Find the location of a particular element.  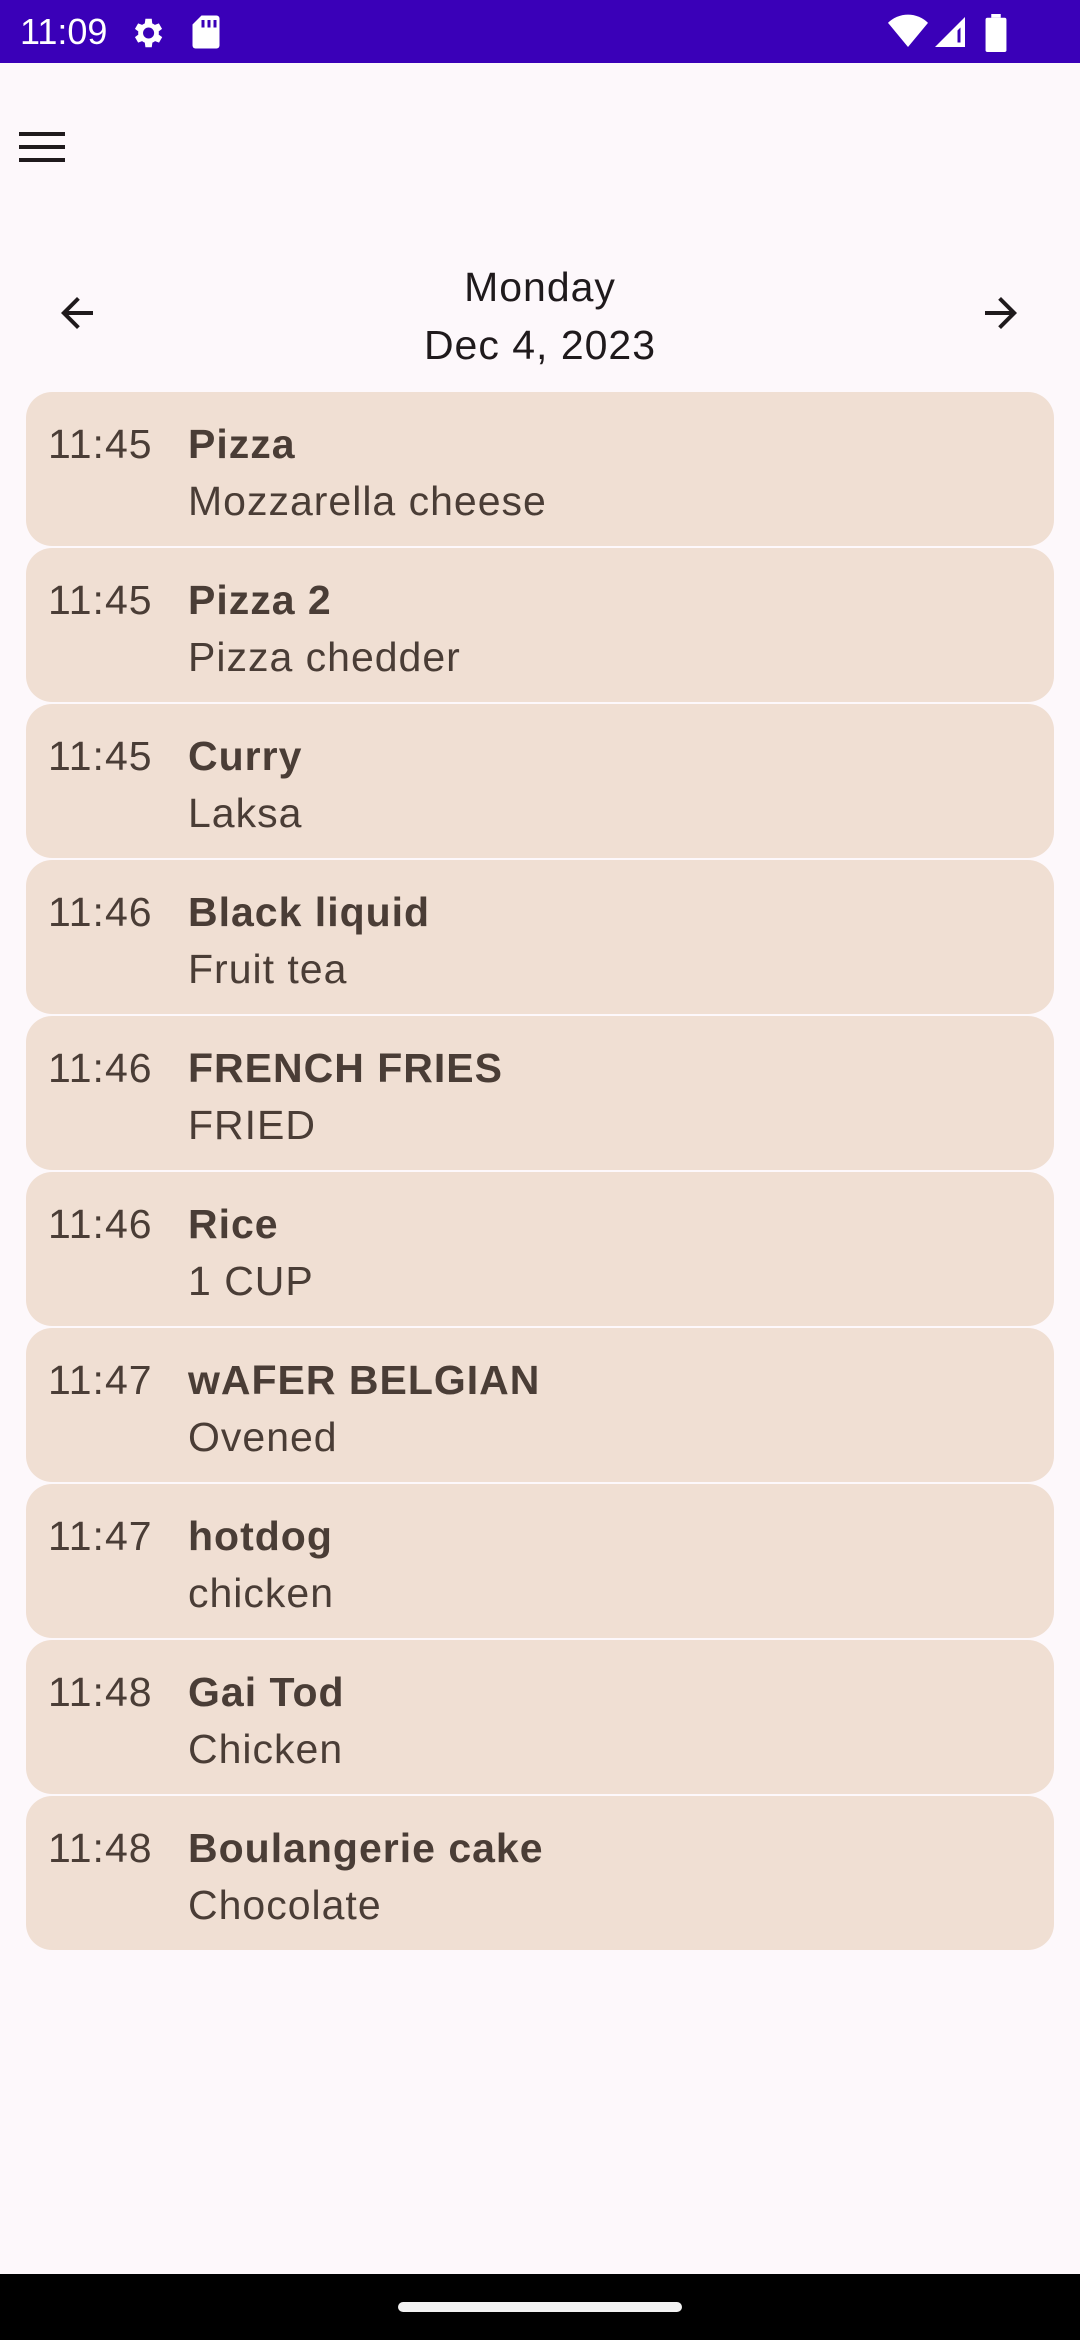

entry-title: Pizza 2 is located at coordinates (260, 600).